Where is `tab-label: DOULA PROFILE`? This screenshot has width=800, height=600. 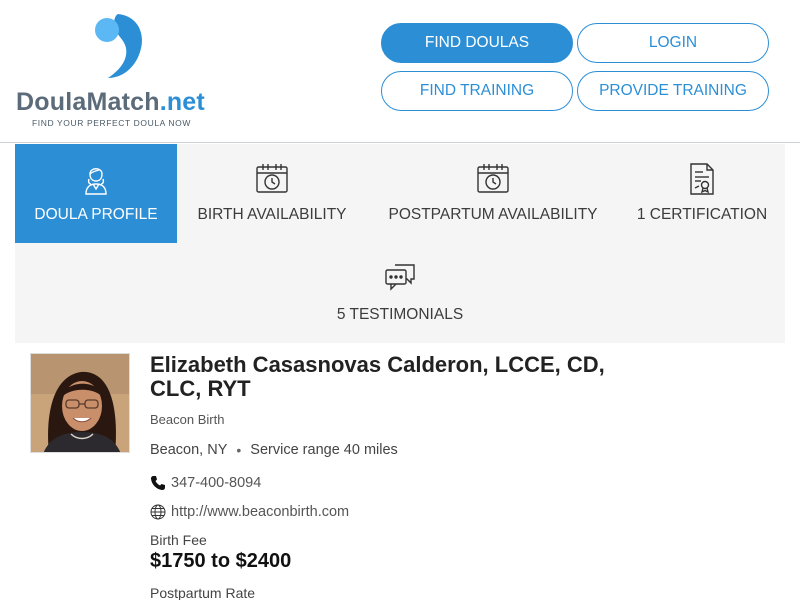 tab-label: DOULA PROFILE is located at coordinates (96, 214).